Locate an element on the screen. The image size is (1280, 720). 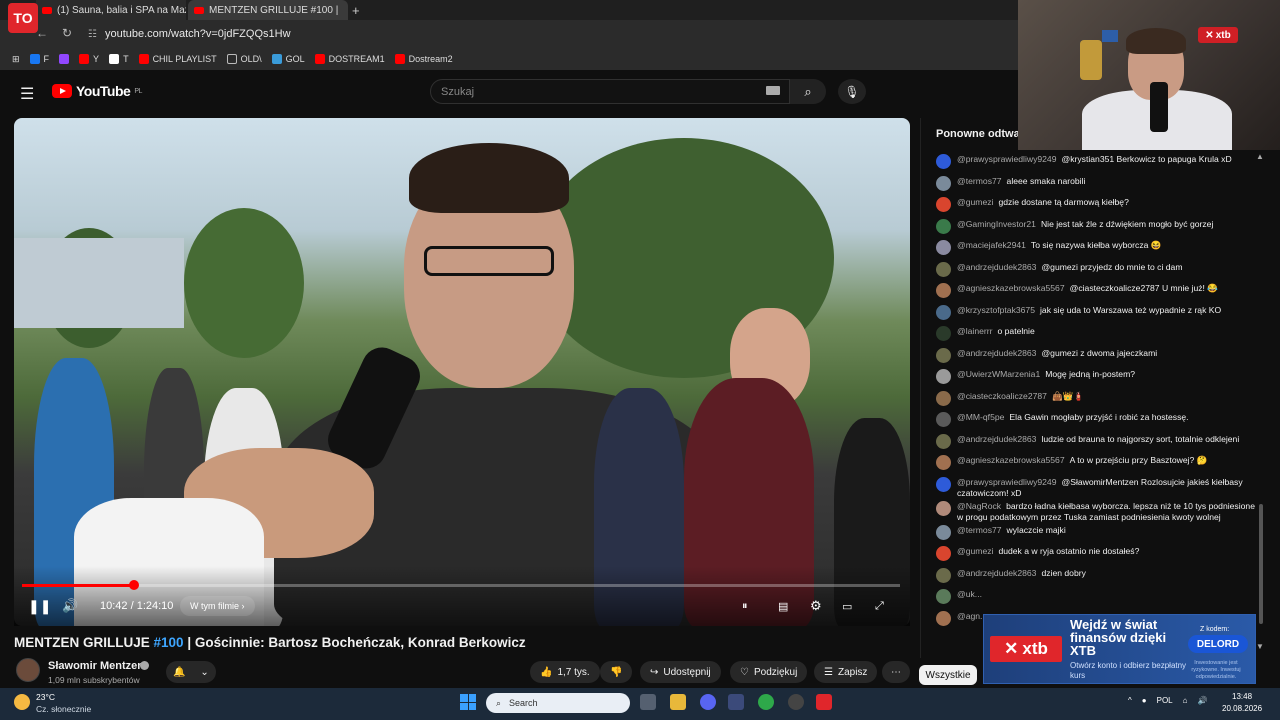
hashtag-link: #100 is located at coordinates (169, 642).